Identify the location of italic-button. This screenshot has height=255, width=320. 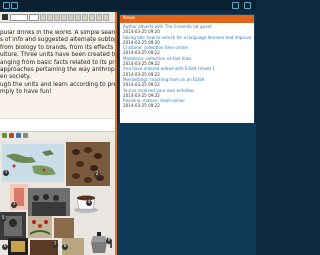
(50, 17).